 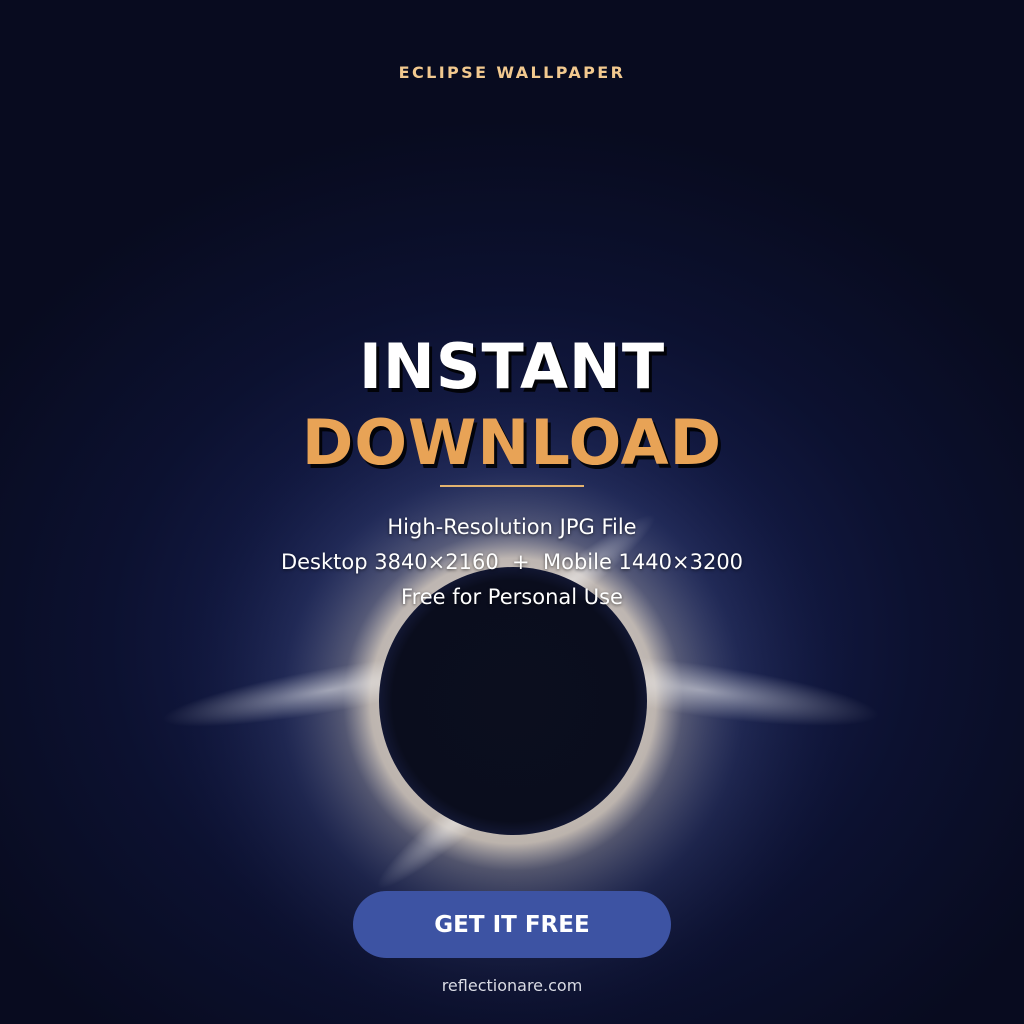 I want to click on get-it-free-button: GET IT FREE, so click(x=512, y=924).